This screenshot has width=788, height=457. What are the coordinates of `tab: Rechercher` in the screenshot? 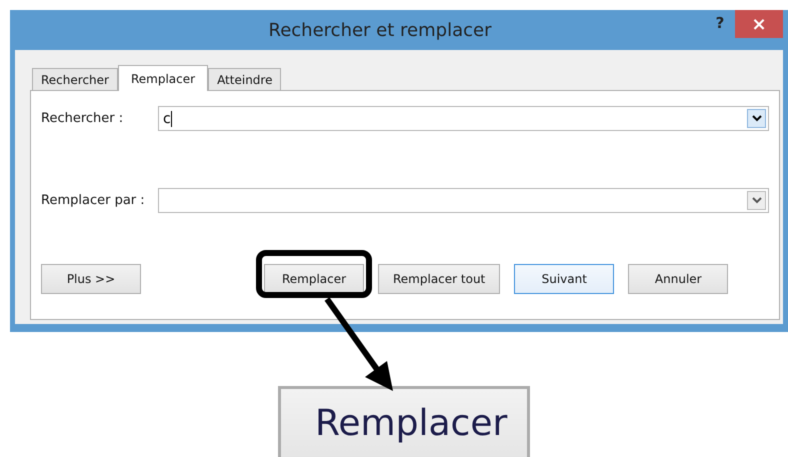 It's located at (75, 79).